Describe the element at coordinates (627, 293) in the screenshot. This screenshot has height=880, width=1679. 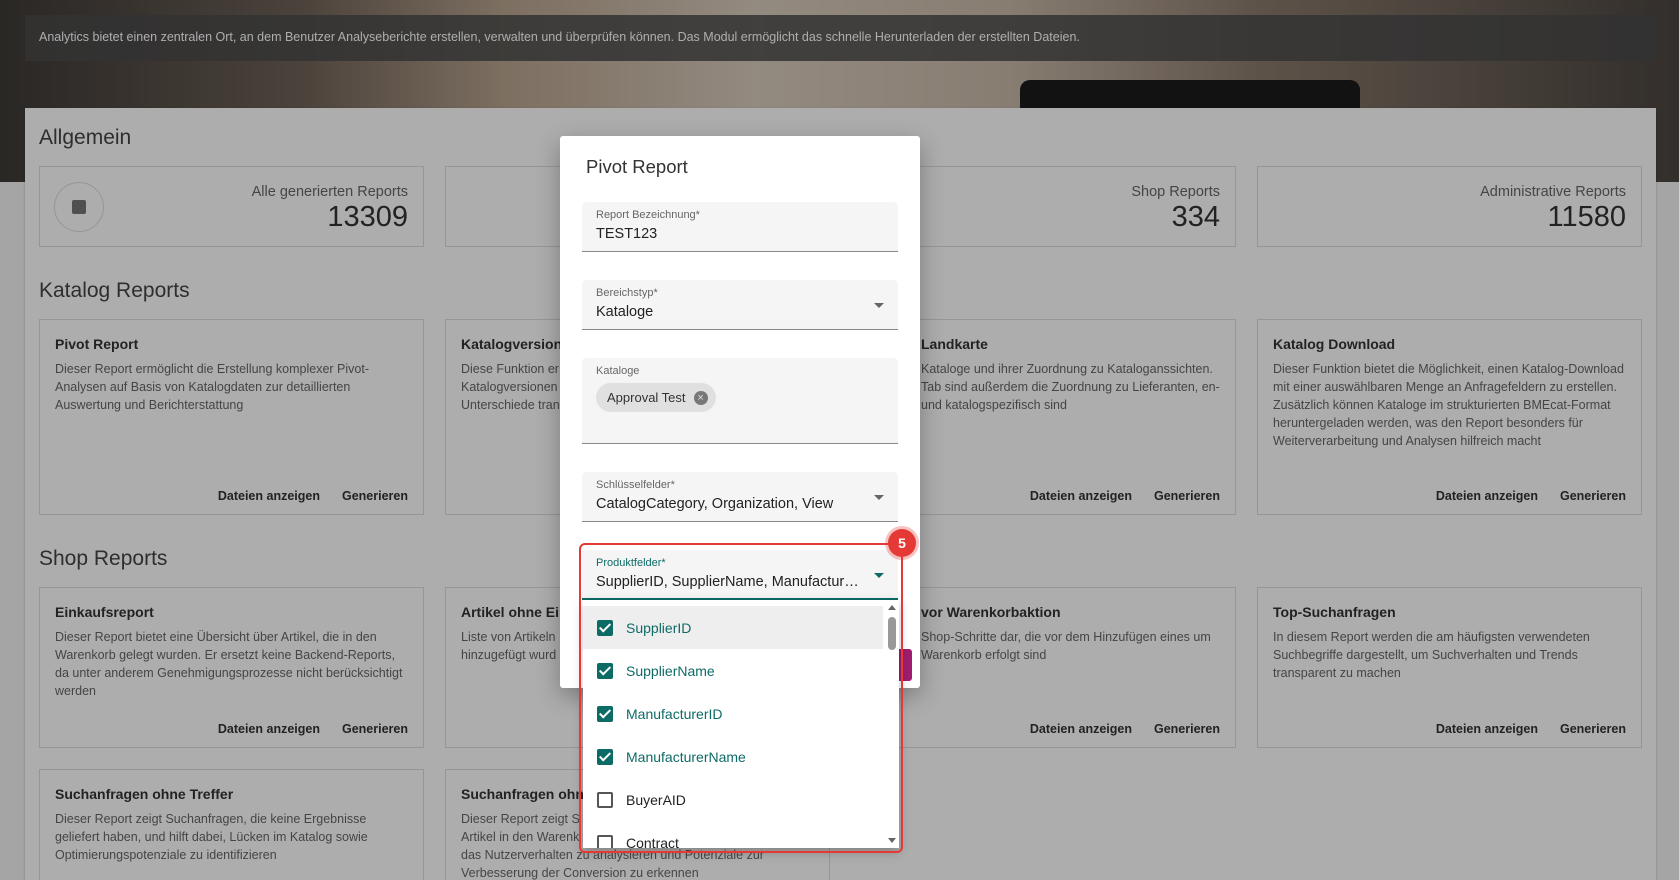
I see `field-label: Bereichstyp*` at that location.